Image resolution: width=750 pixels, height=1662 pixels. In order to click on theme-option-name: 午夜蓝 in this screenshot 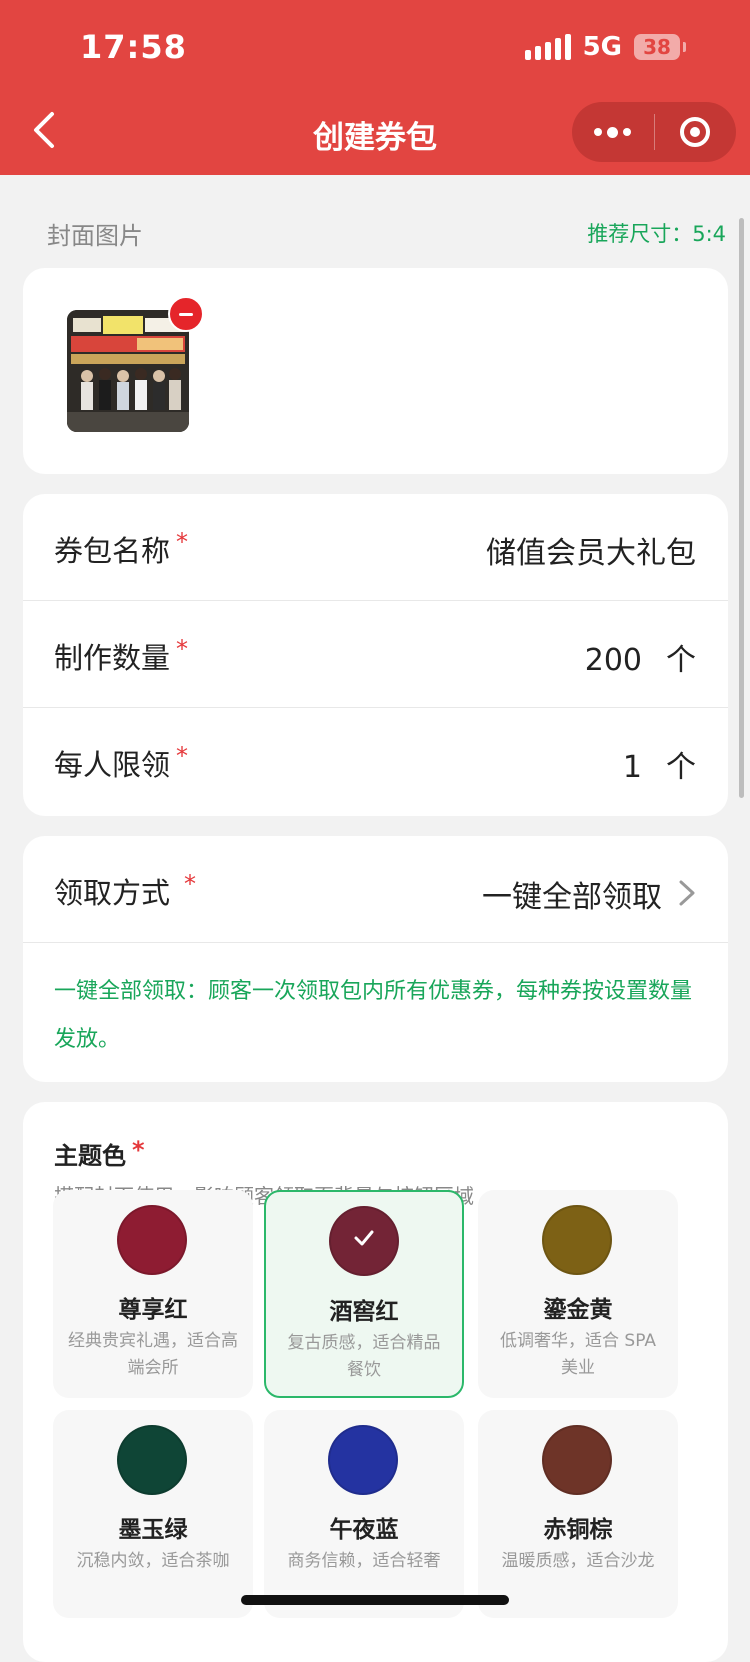, I will do `click(364, 1530)`.